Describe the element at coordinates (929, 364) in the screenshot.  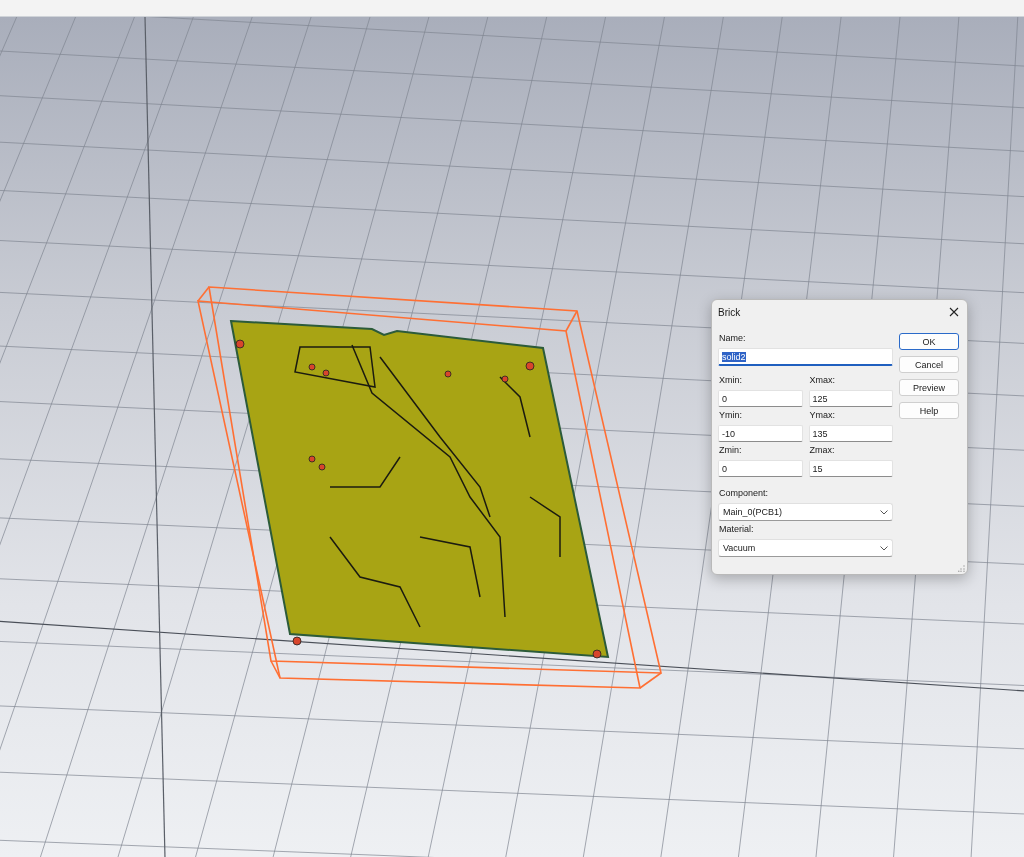
I see `dialog-button: Cancel` at that location.